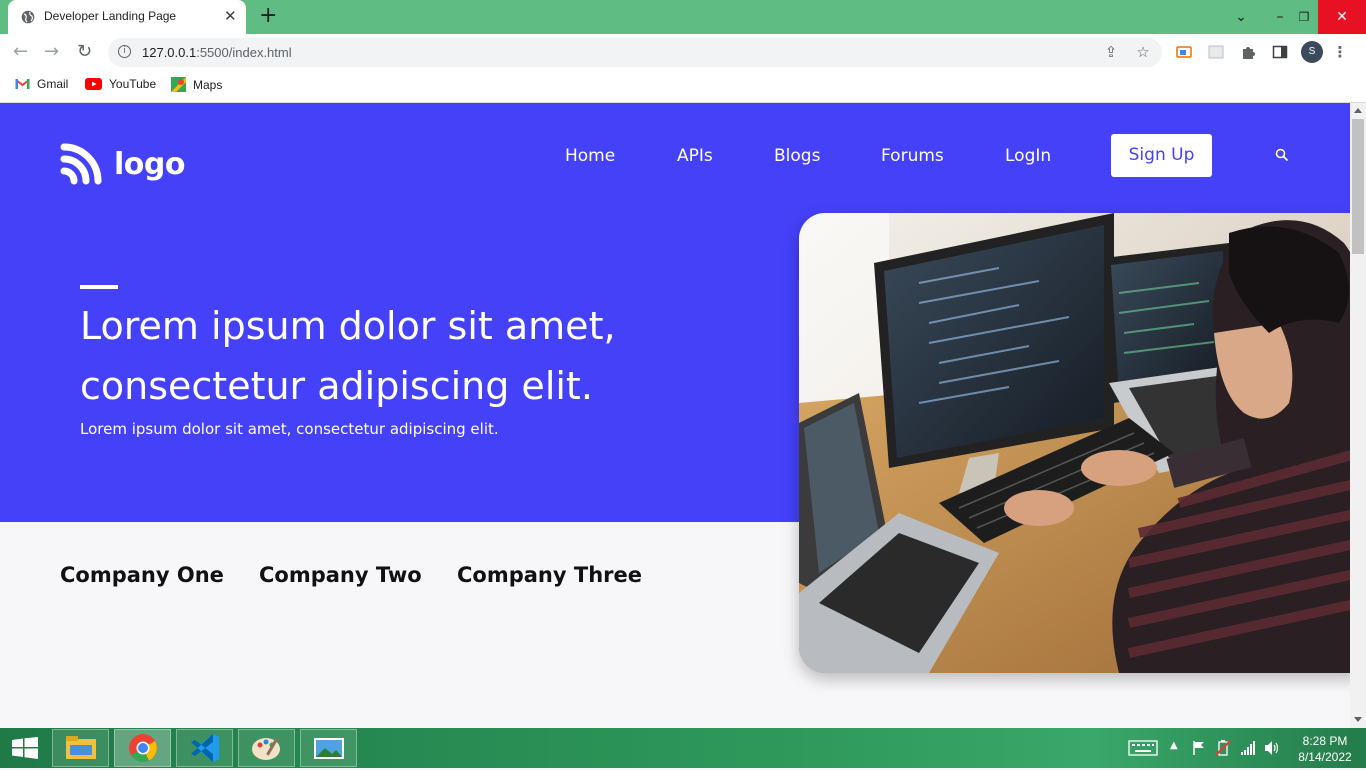  I want to click on bookmark-maps: Maps, so click(196, 84).